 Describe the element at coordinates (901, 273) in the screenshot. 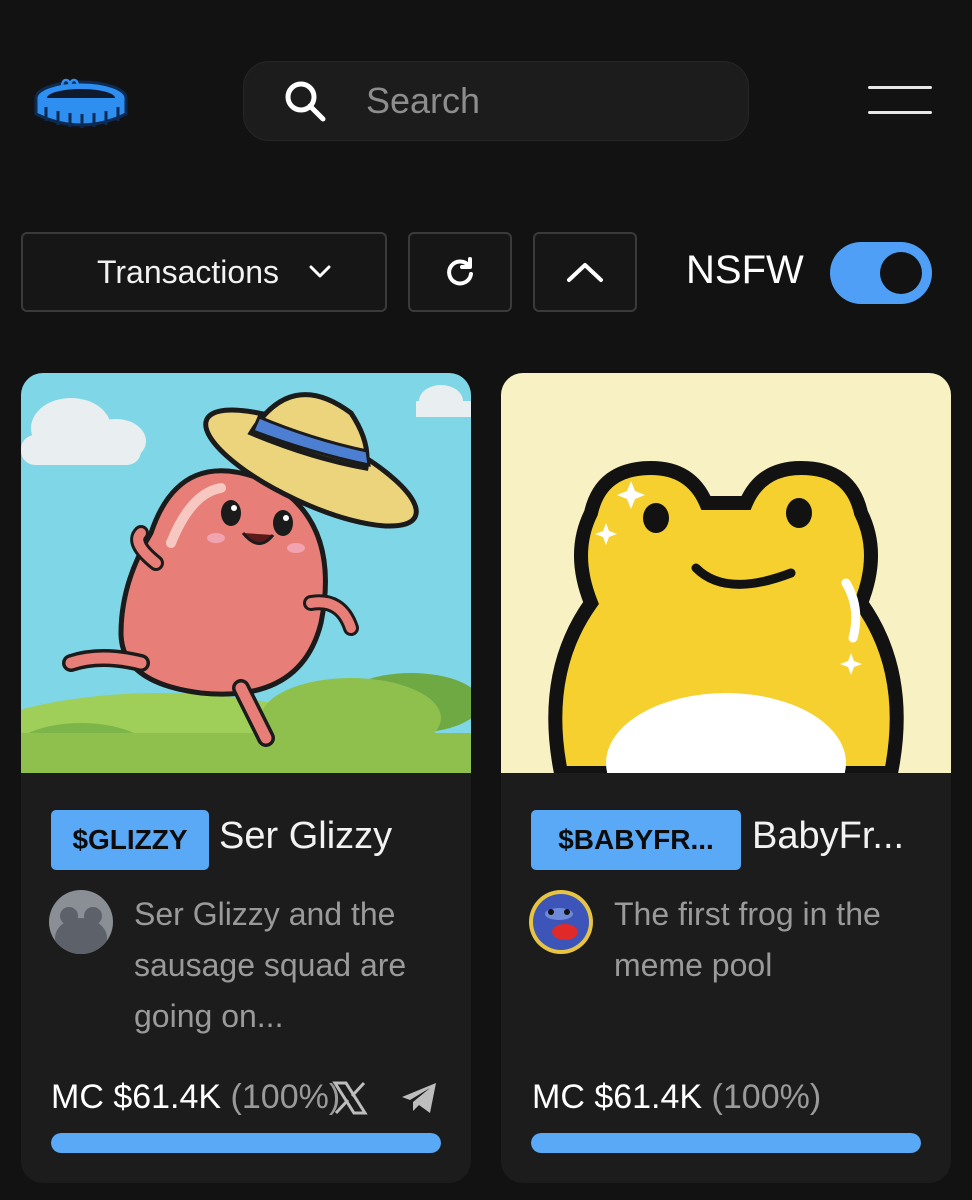

I see `toggle-knob` at that location.